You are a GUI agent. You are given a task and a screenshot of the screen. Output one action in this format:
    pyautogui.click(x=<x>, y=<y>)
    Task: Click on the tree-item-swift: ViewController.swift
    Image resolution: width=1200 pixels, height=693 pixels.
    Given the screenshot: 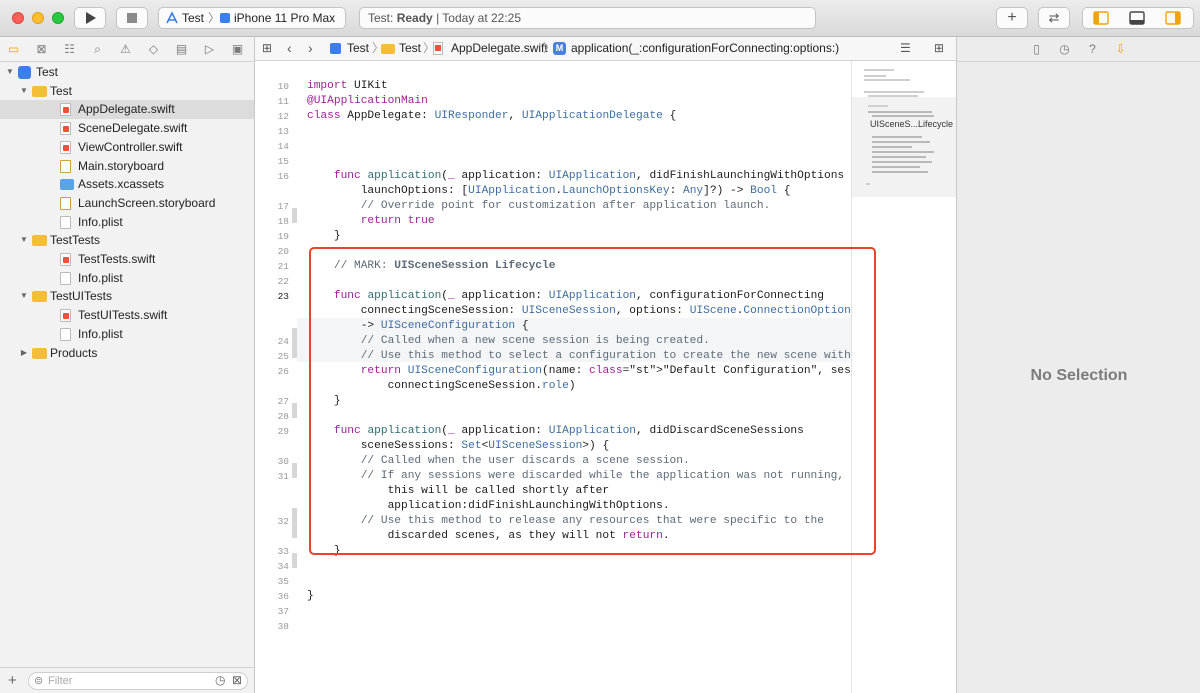 What is the action you would take?
    pyautogui.click(x=127, y=147)
    